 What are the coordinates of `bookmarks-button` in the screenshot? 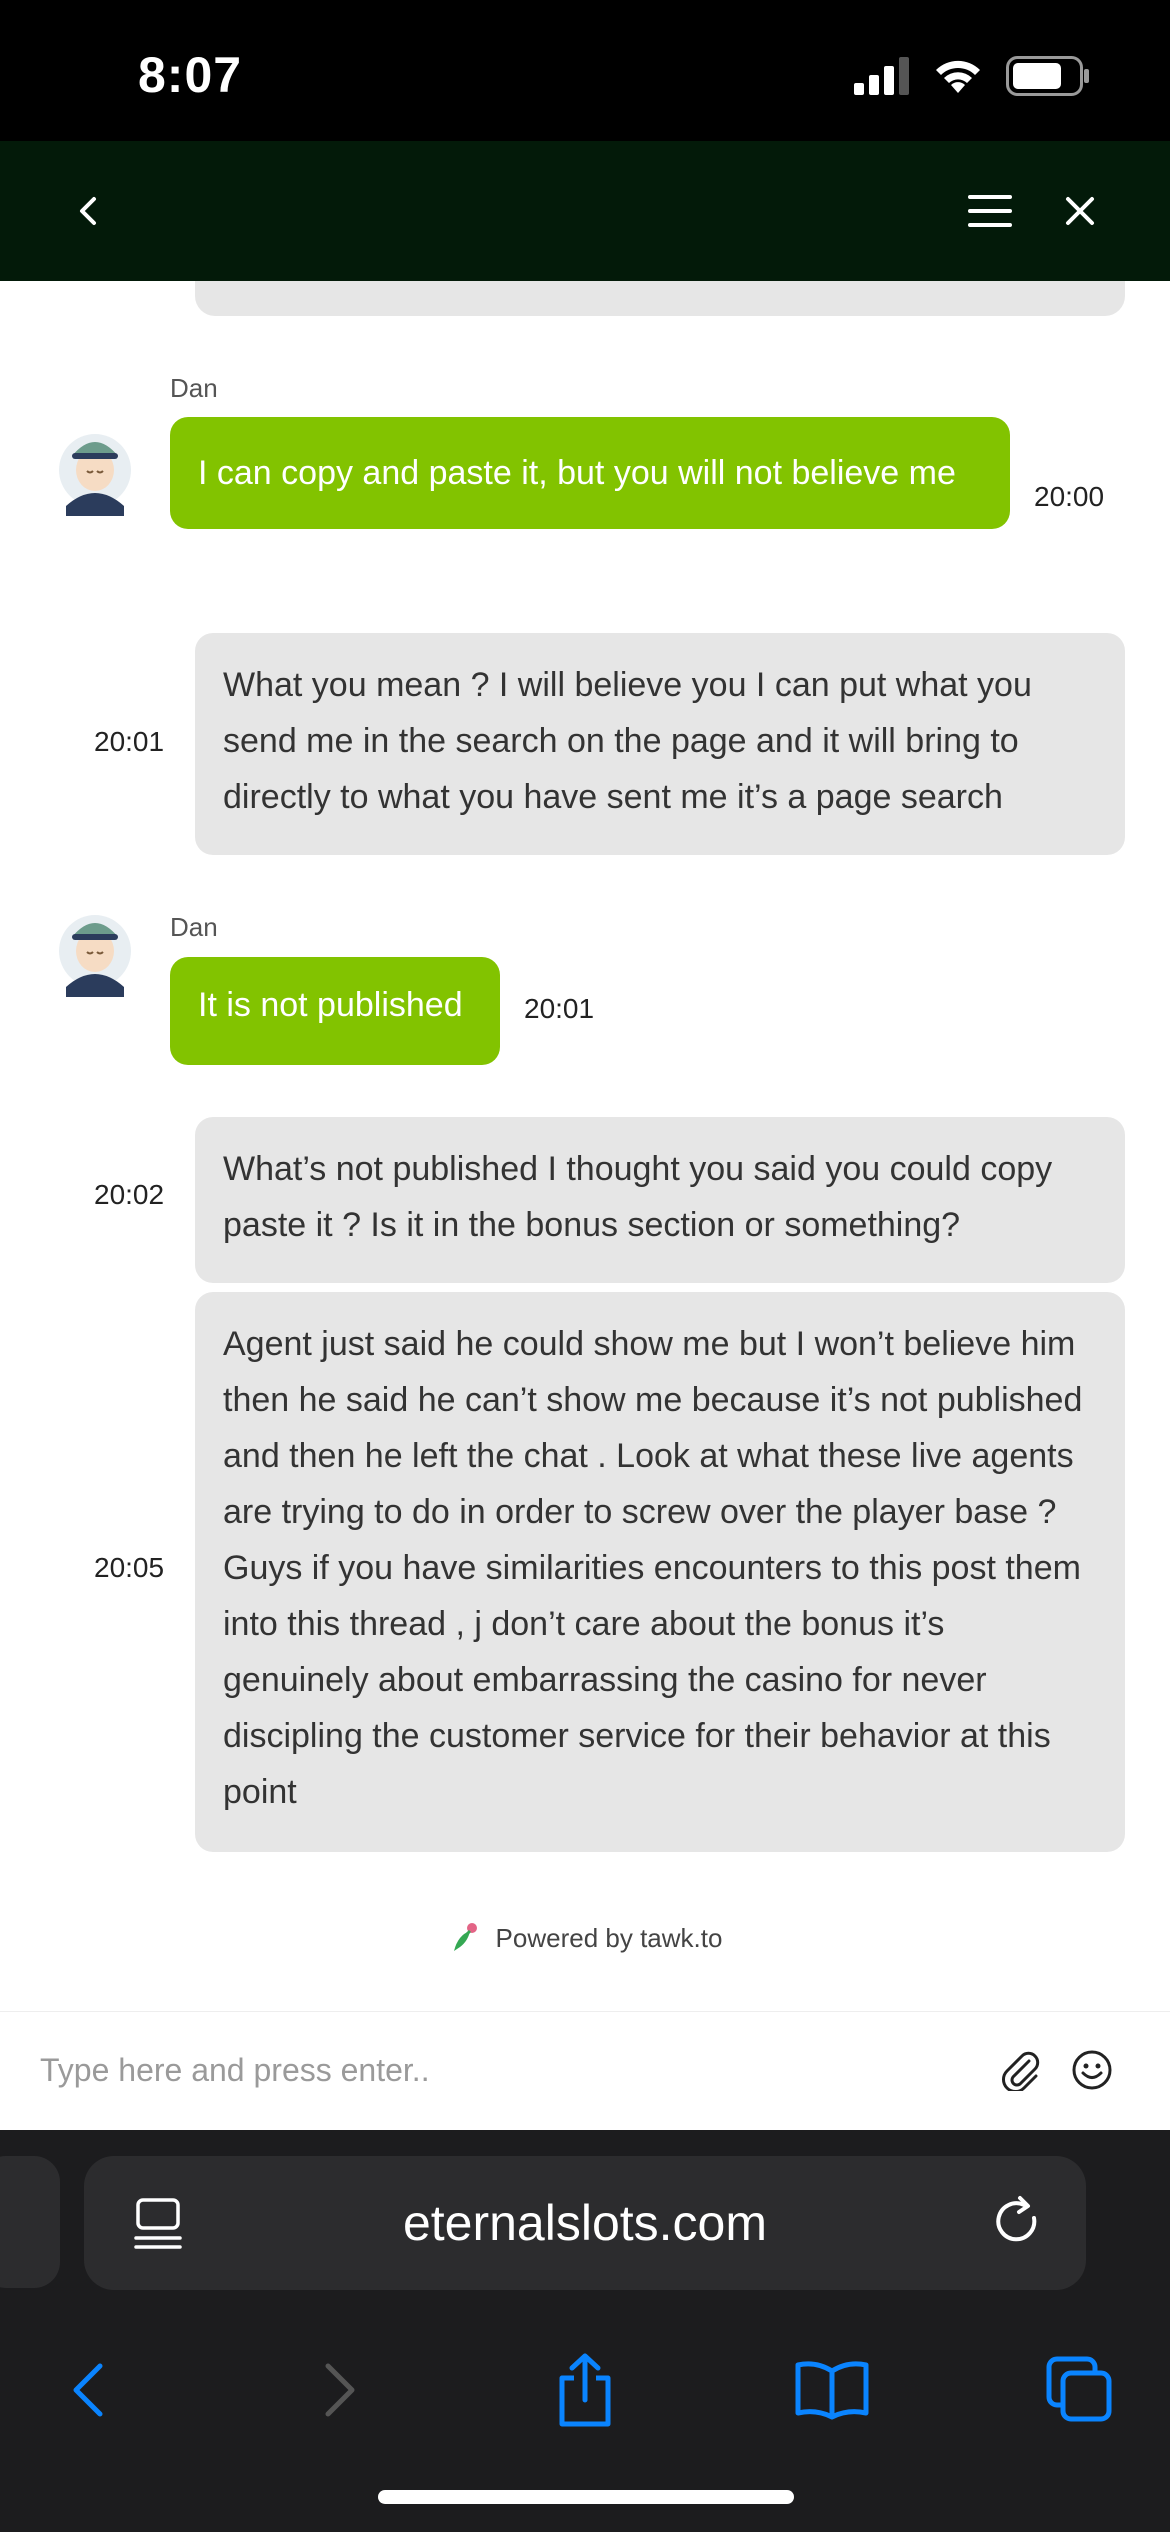 It's located at (832, 2390).